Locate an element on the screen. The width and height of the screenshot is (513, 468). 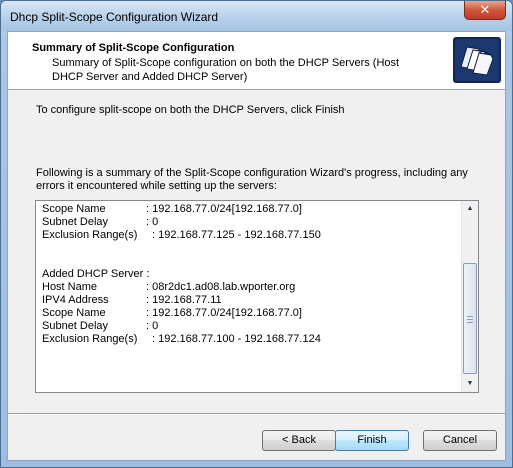
page-title: Summary of Split-Scope Configuration is located at coordinates (133, 48).